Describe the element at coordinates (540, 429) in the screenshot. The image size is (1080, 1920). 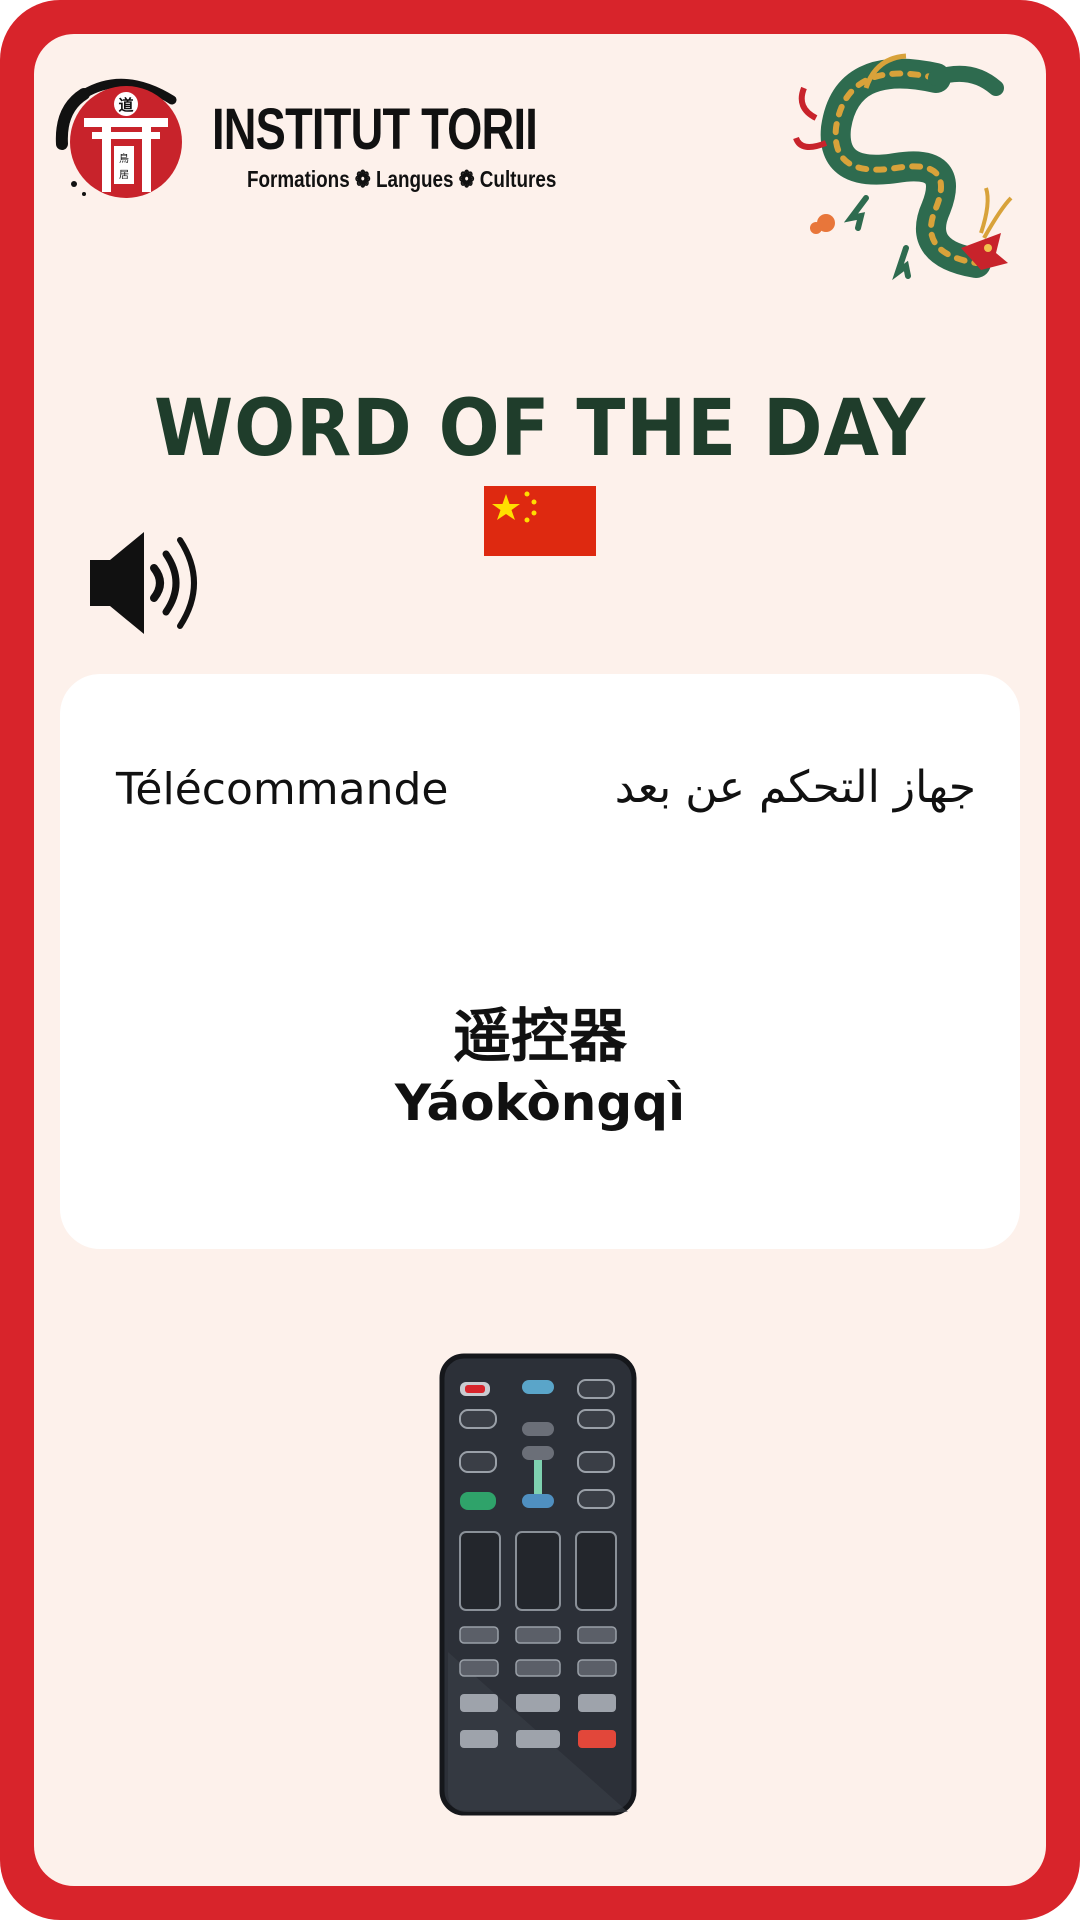
I see `page-title: WORD OF THE DAY` at that location.